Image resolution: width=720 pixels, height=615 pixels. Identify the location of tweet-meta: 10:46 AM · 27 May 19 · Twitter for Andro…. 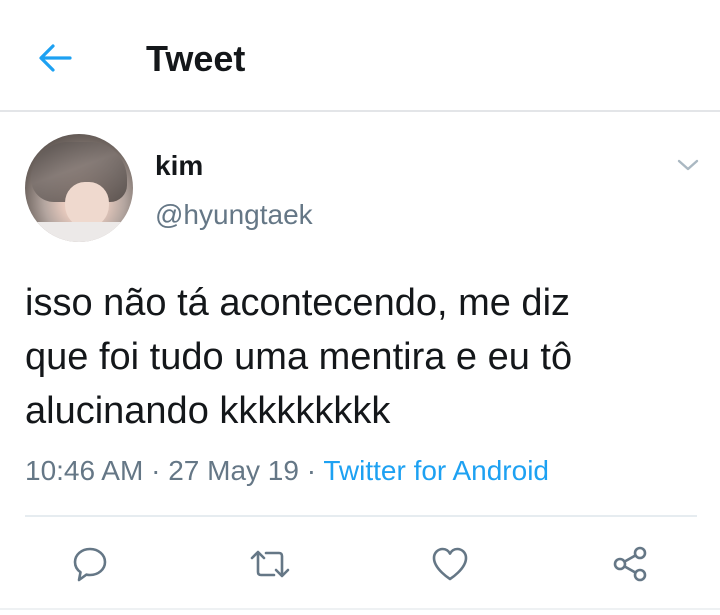
(365, 471).